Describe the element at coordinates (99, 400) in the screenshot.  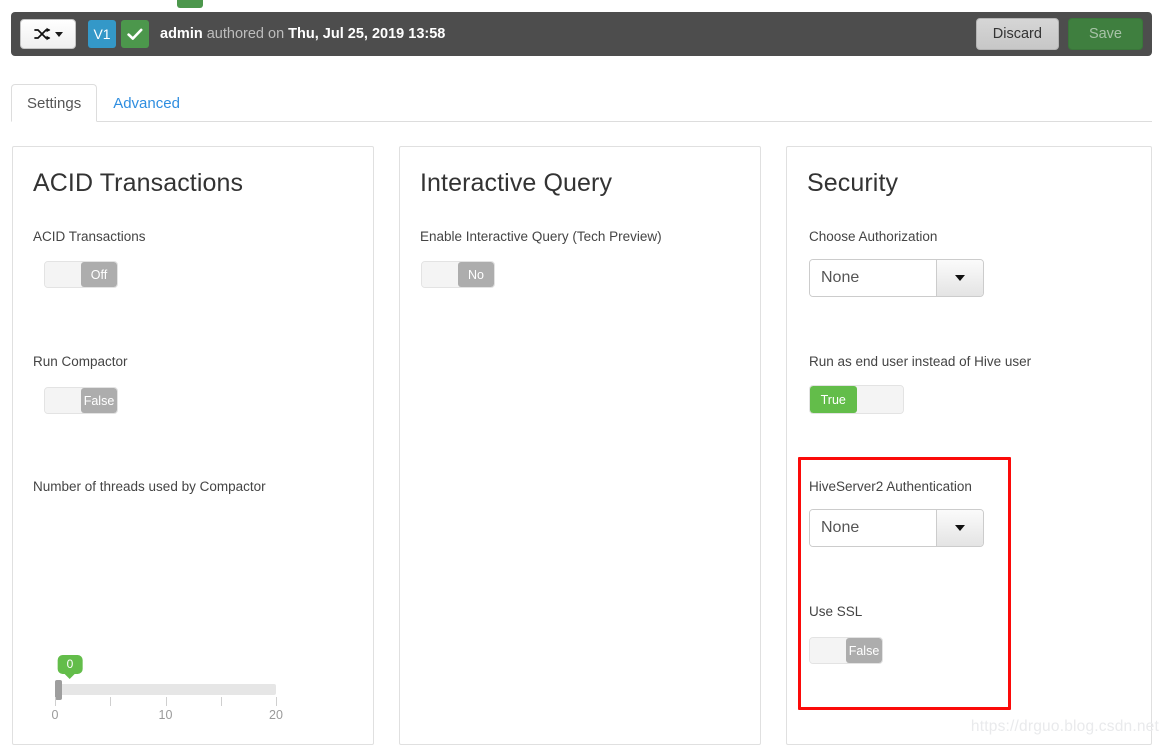
I see `toggle-knob-compactor: False` at that location.